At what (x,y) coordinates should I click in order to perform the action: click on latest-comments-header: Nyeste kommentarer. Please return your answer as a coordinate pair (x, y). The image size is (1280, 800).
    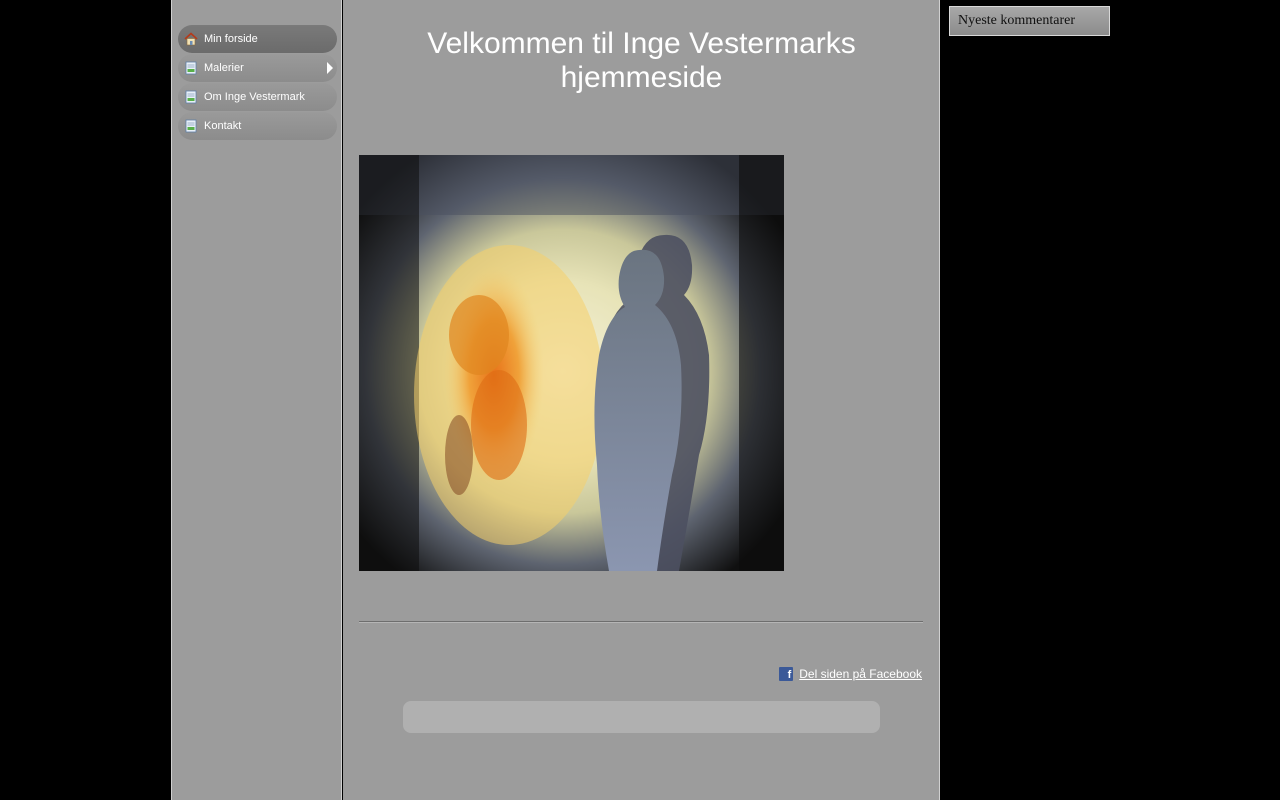
    Looking at the image, I should click on (1029, 21).